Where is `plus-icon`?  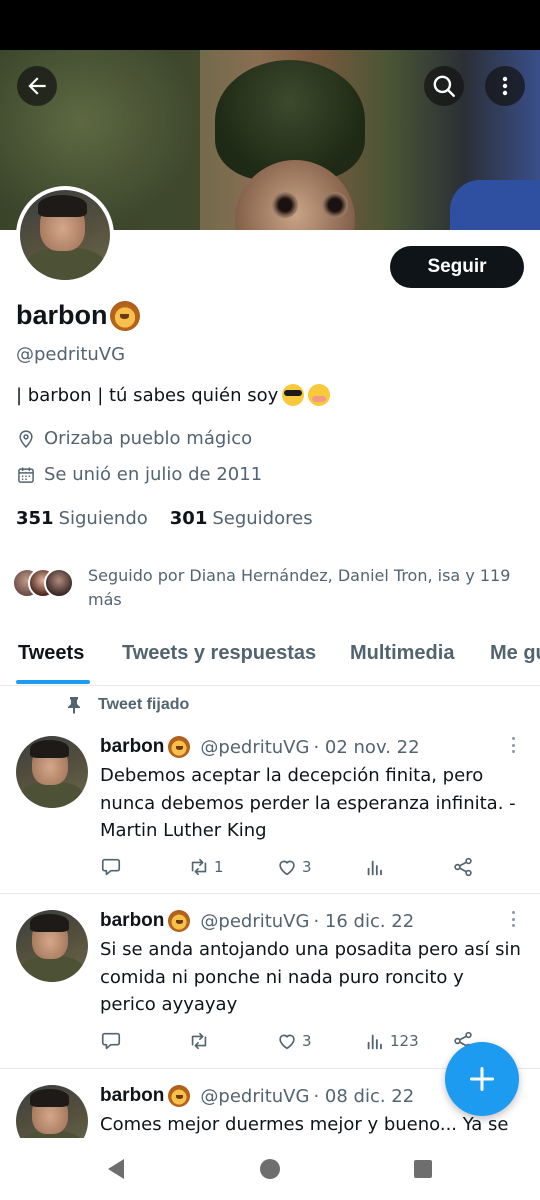
plus-icon is located at coordinates (482, 1079).